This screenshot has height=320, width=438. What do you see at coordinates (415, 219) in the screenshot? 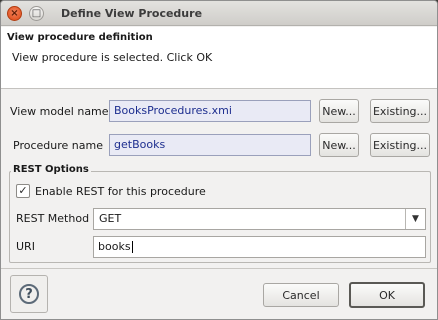
I see `chevron-down-icon: ▼` at bounding box center [415, 219].